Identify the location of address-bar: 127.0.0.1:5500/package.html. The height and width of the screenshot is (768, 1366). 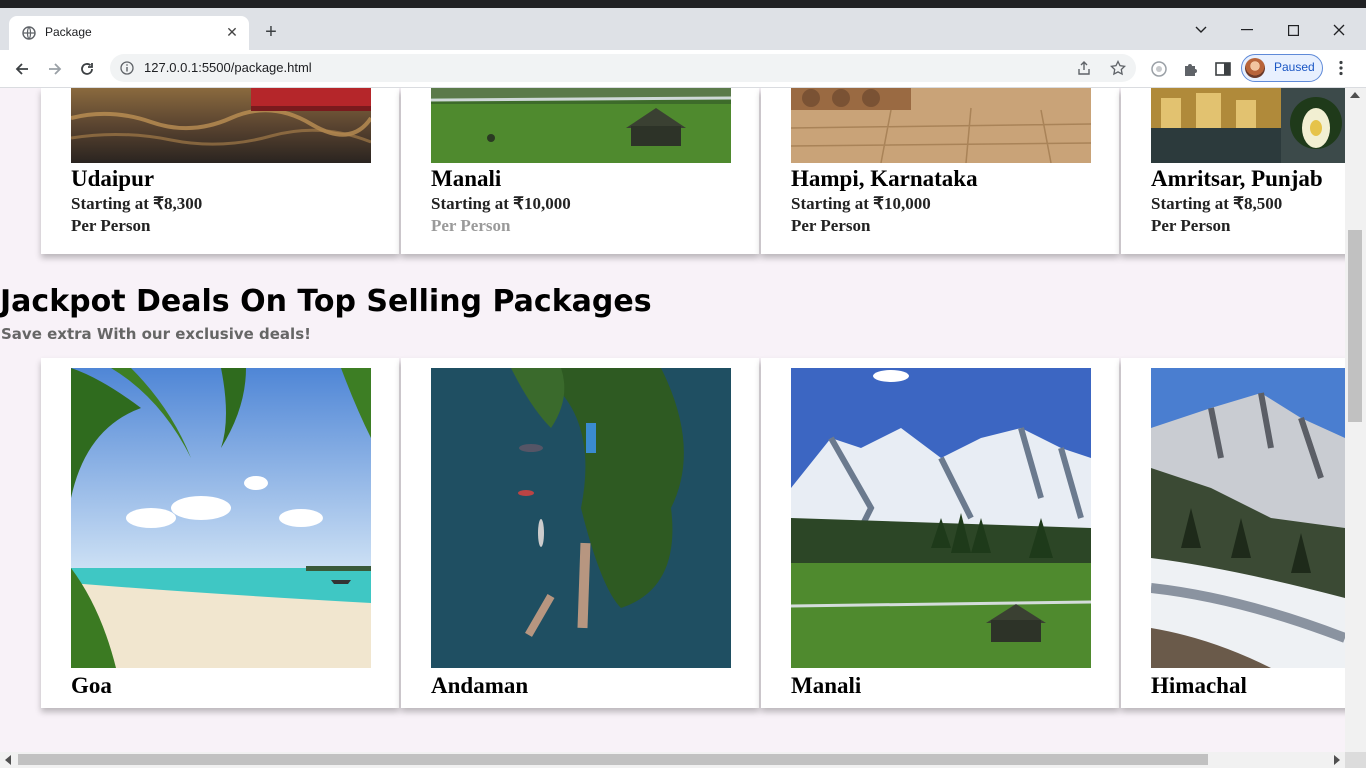
(623, 68).